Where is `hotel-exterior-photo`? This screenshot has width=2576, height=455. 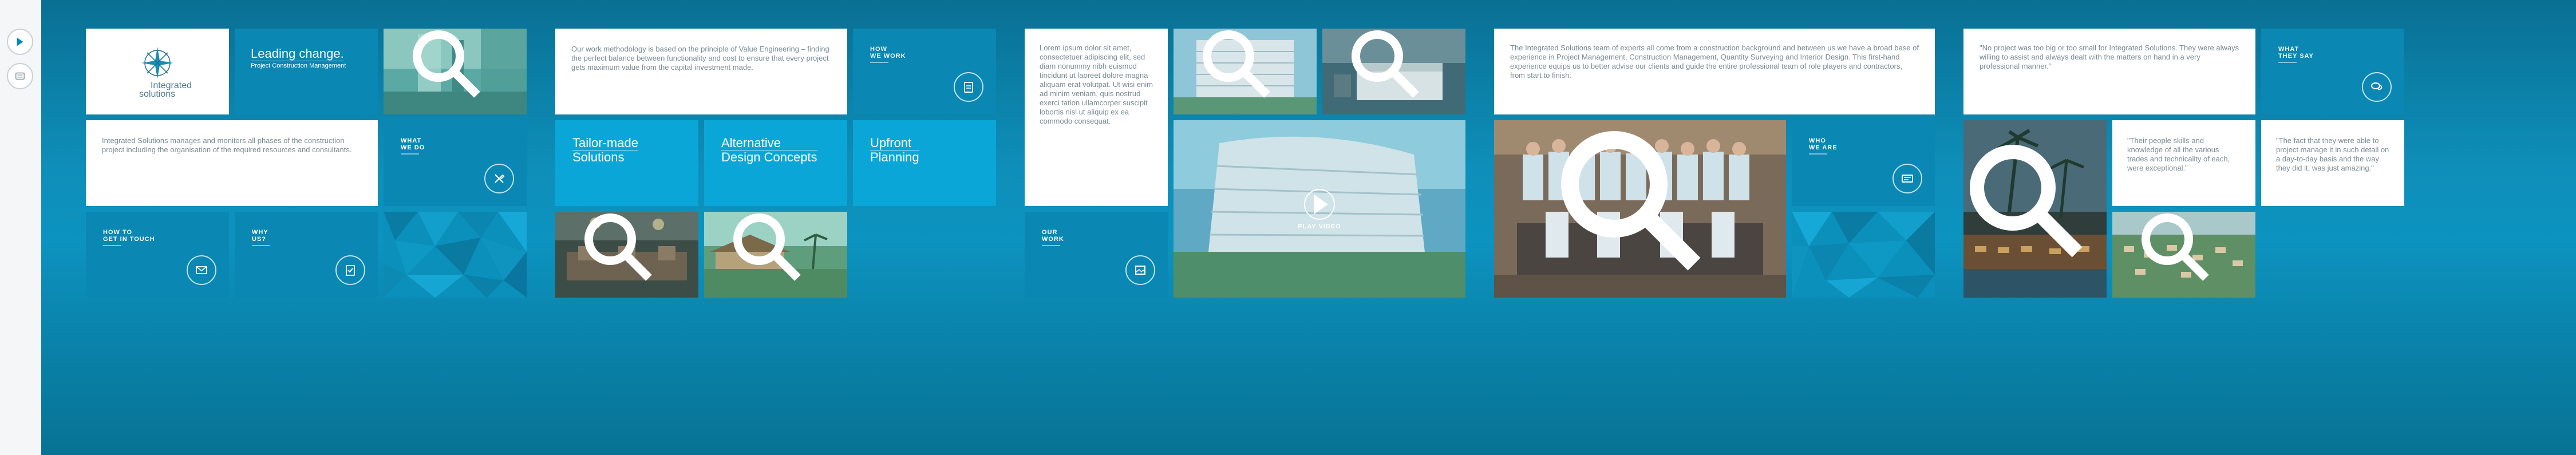
hotel-exterior-photo is located at coordinates (1245, 71).